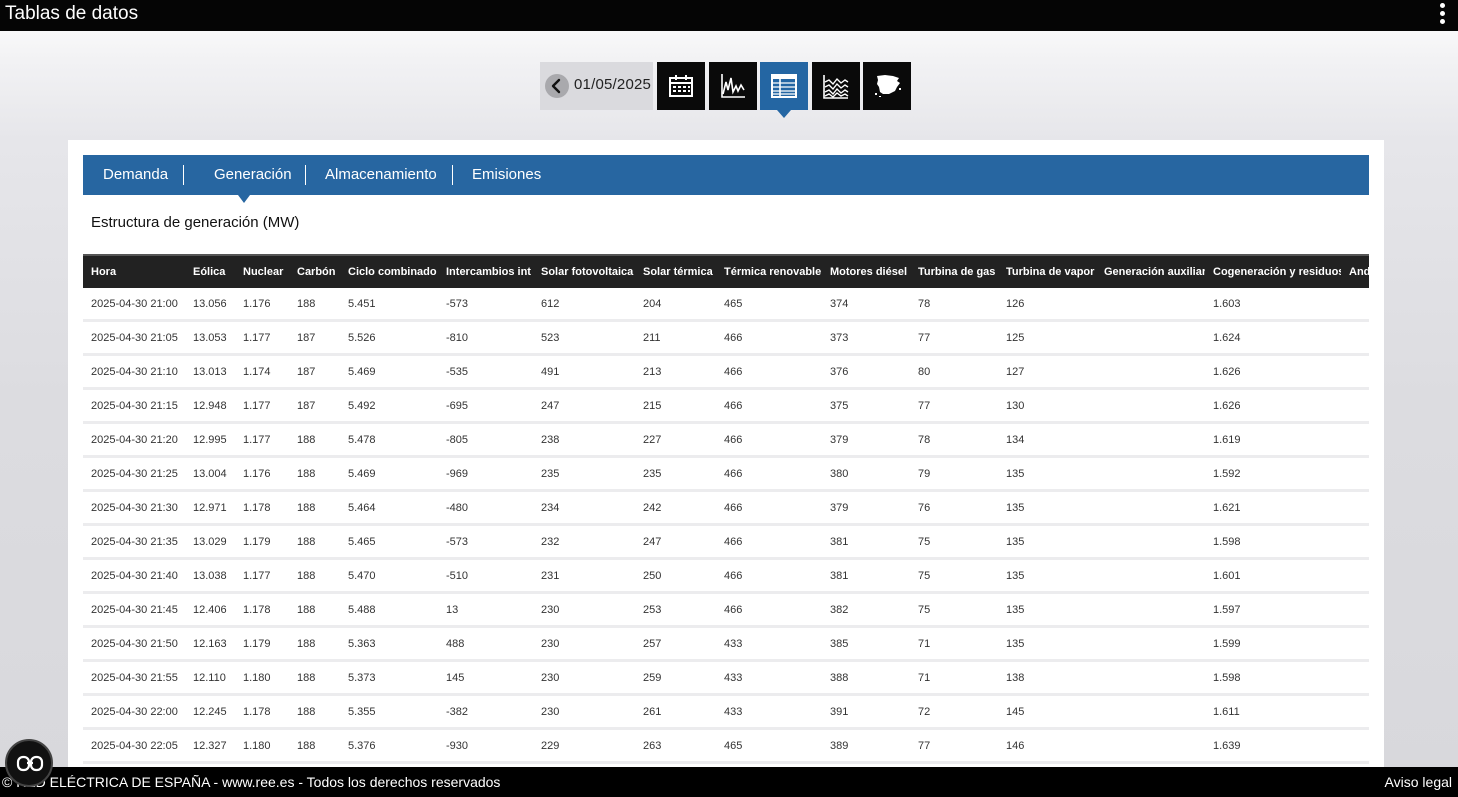 Image resolution: width=1458 pixels, height=797 pixels. I want to click on table-cell: 5.464, so click(389, 508).